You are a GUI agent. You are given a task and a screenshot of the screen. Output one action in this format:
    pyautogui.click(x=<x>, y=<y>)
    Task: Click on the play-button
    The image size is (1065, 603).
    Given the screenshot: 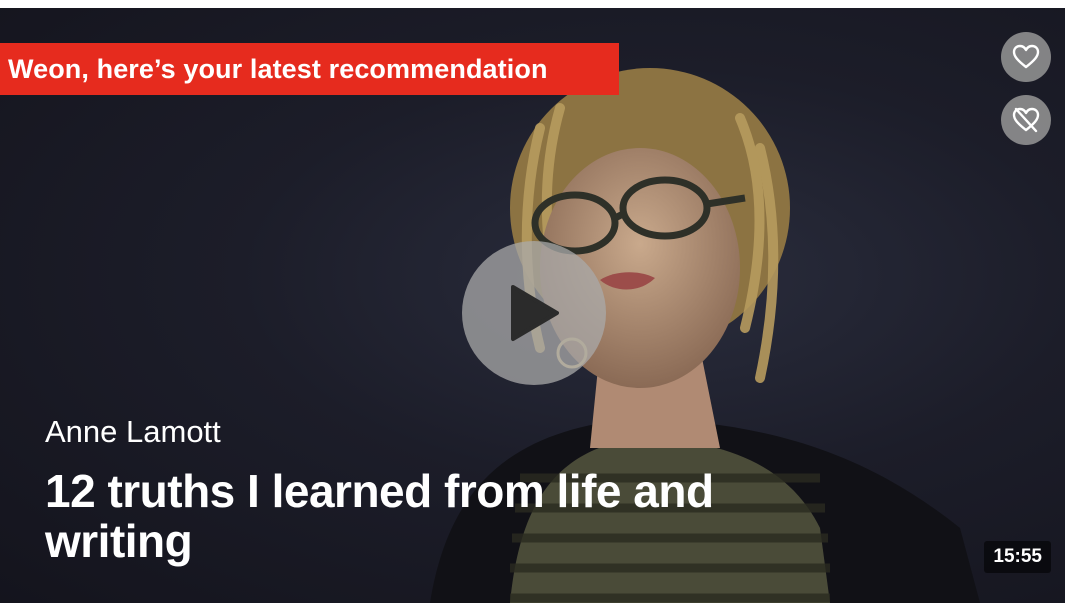 What is the action you would take?
    pyautogui.click(x=534, y=313)
    